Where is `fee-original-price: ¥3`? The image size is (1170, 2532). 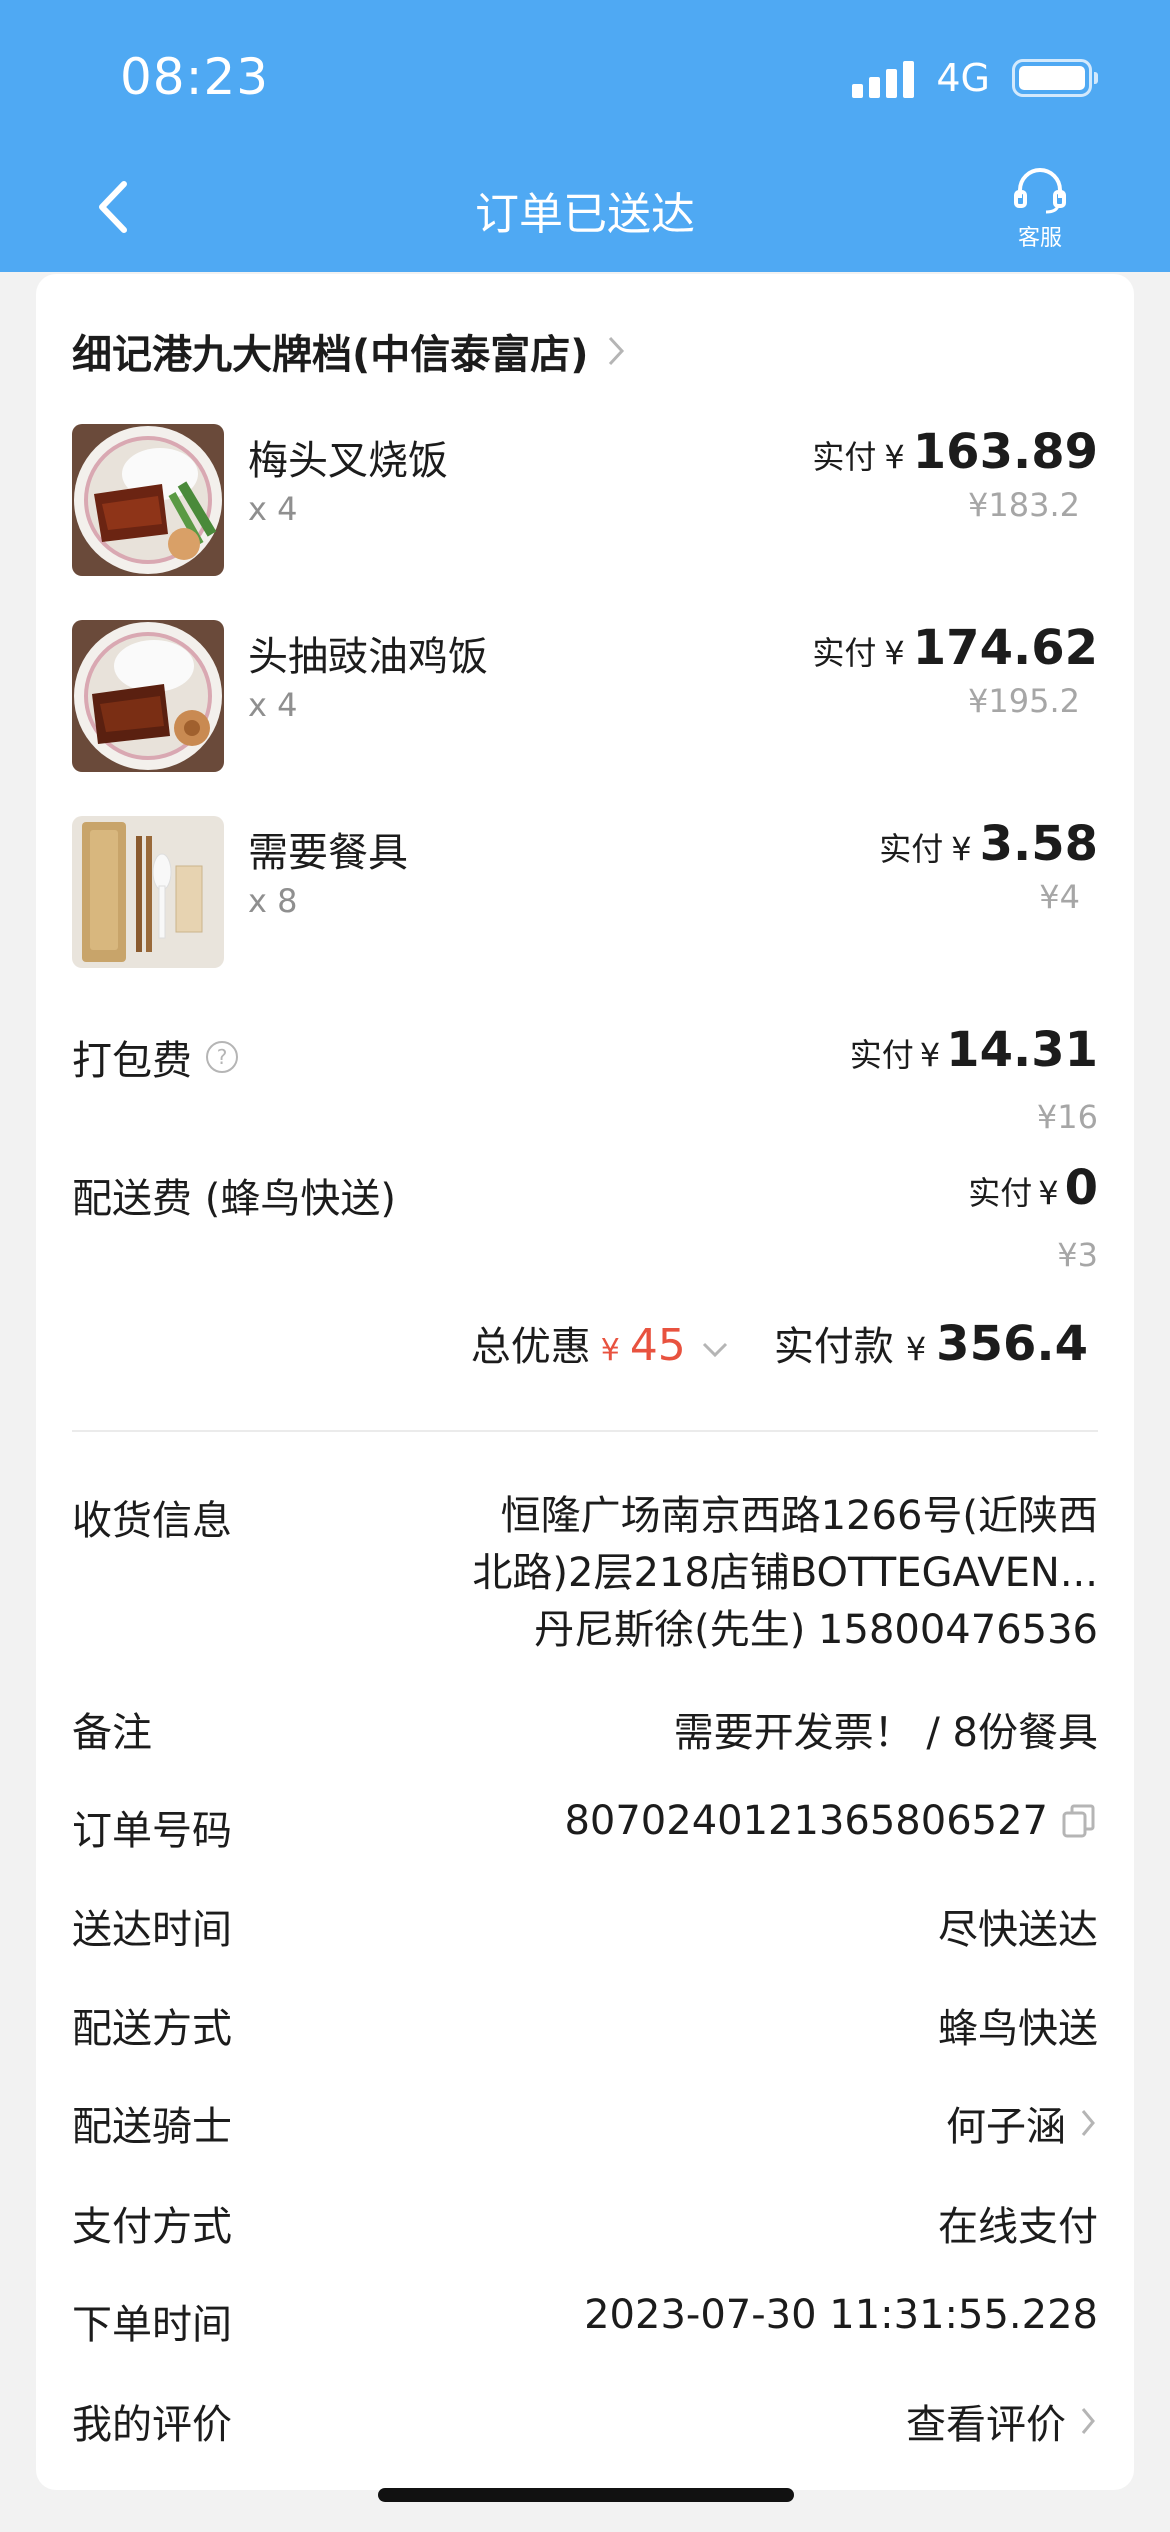
fee-original-price: ¥3 is located at coordinates (1077, 1255).